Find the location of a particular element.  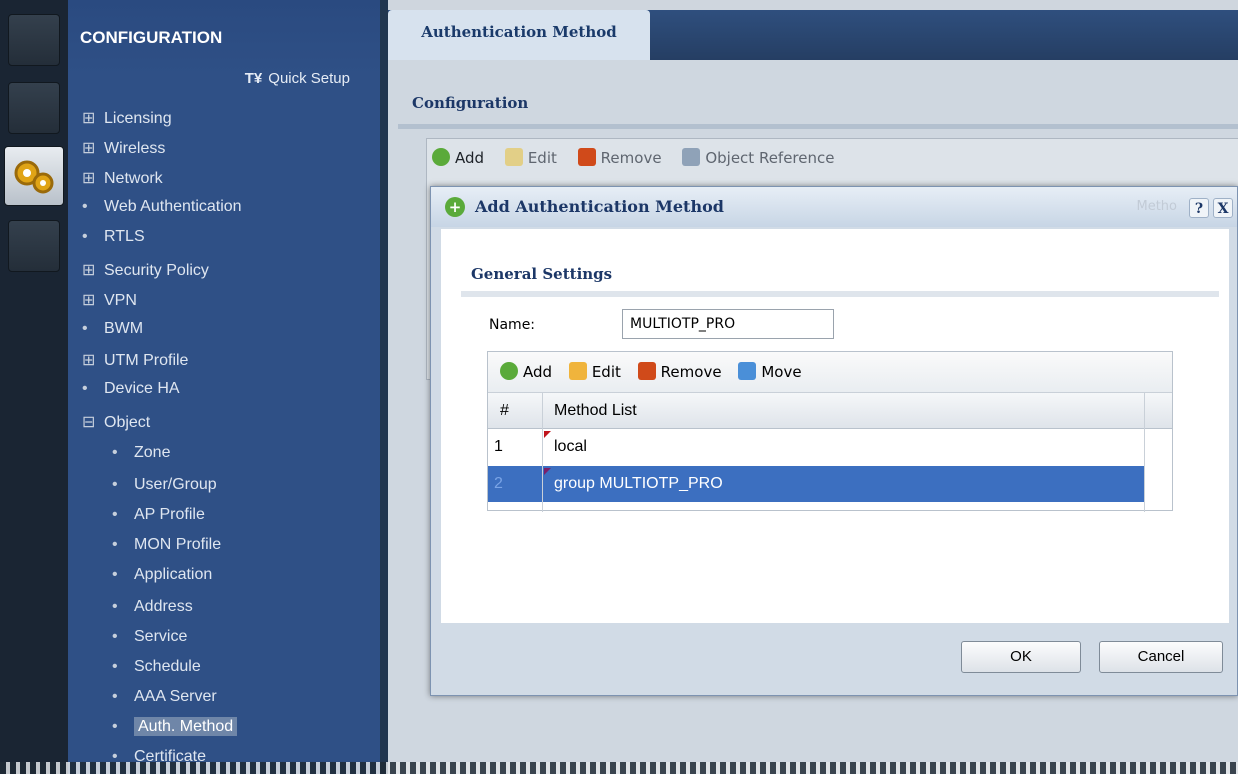

object-reference-button: Object Reference is located at coordinates (758, 157).